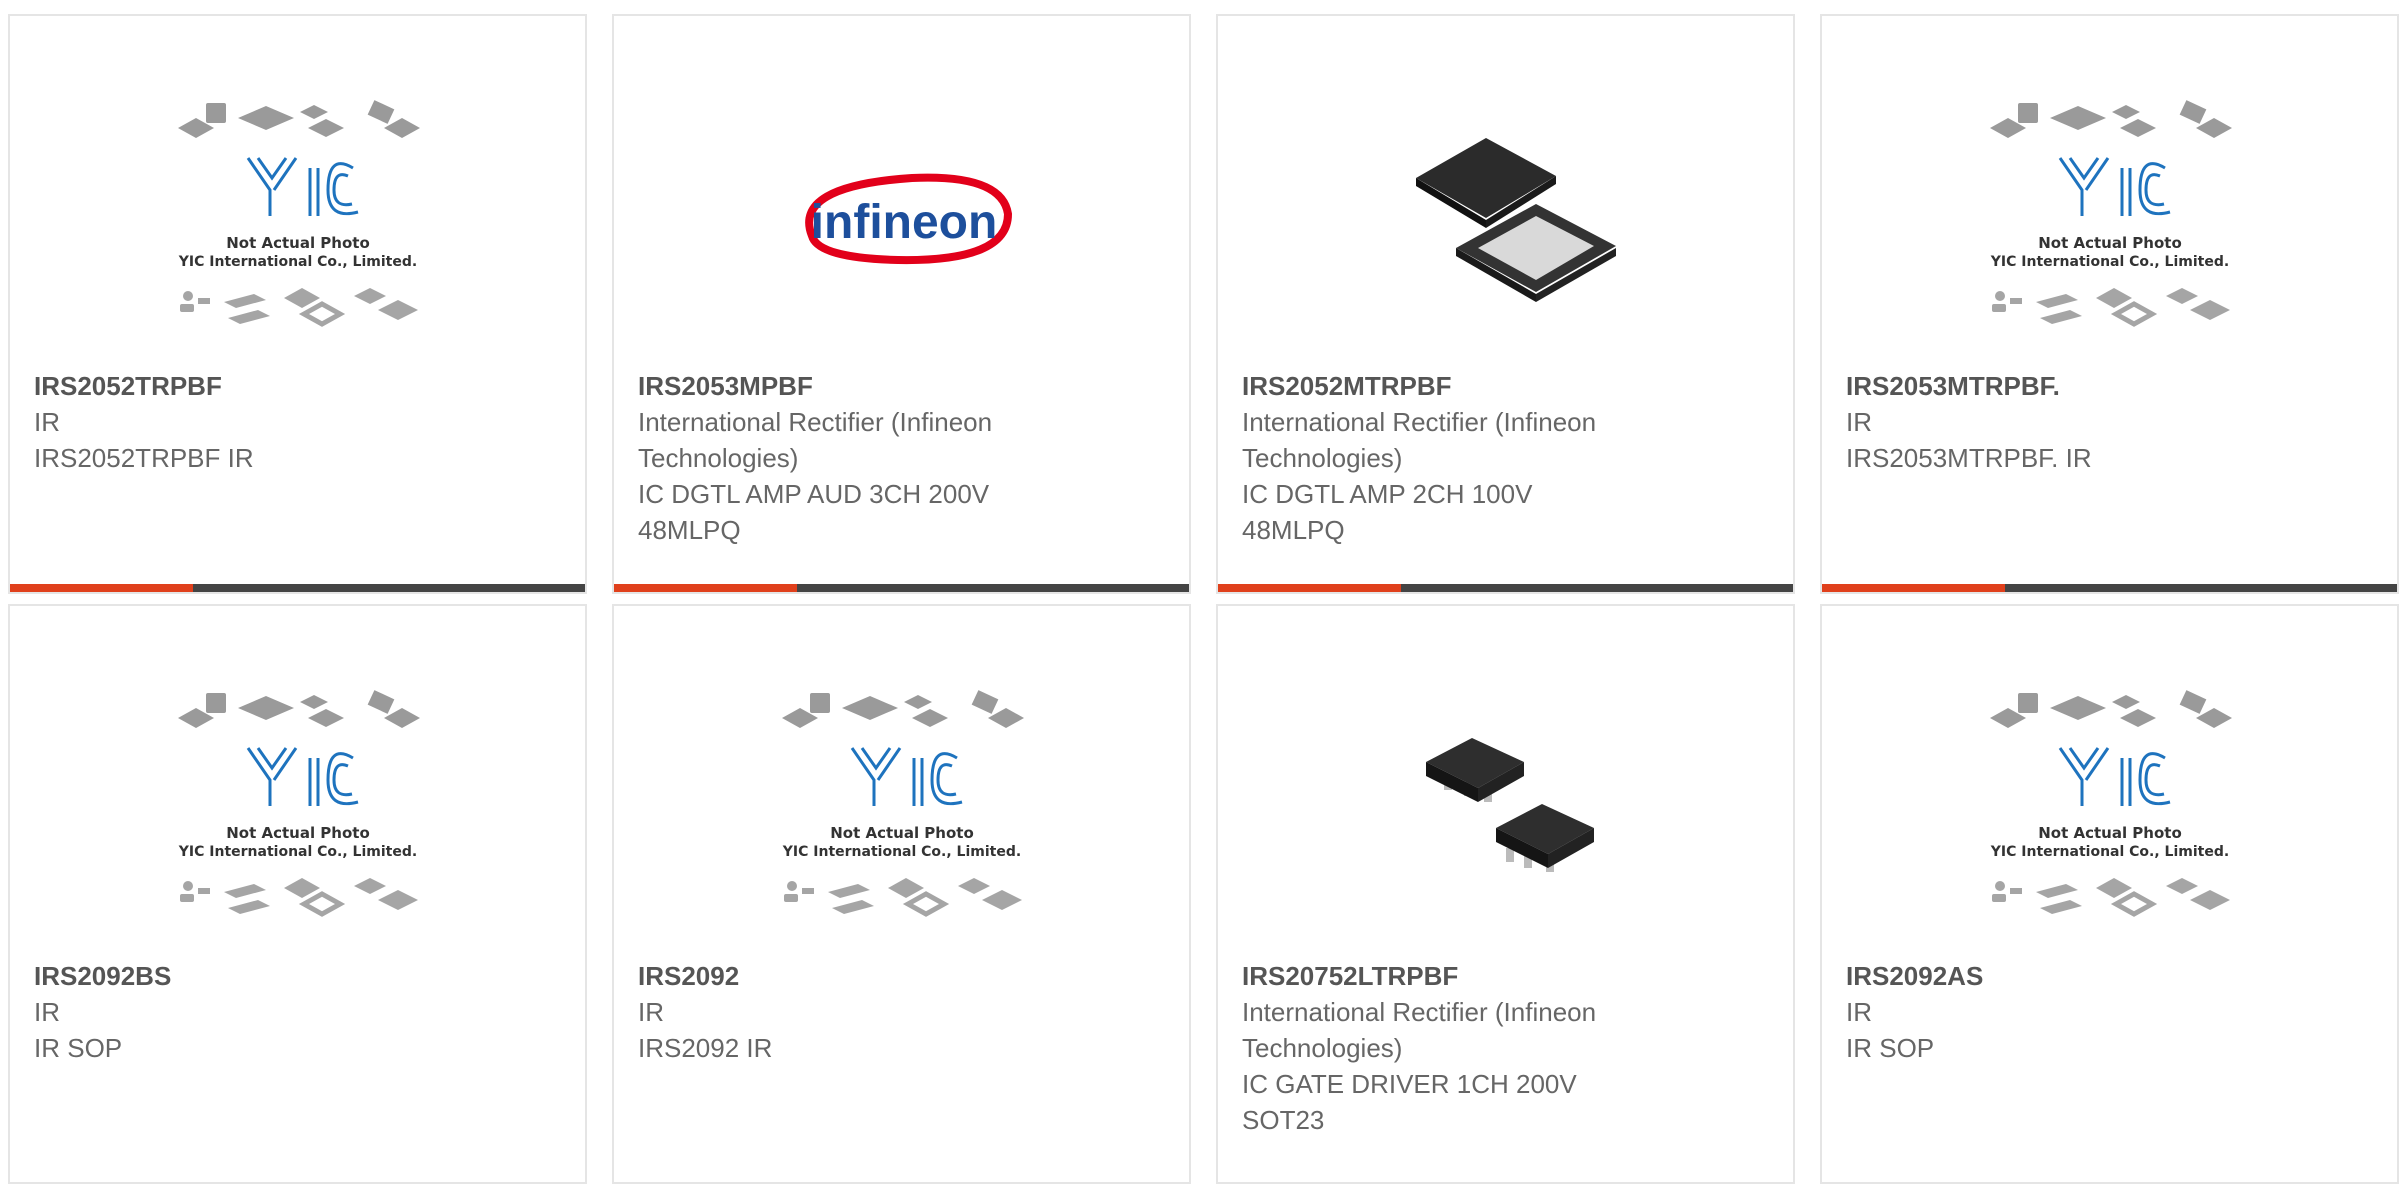  I want to click on description: IC GATE DRIVER 1CH 200V, so click(1409, 1084).